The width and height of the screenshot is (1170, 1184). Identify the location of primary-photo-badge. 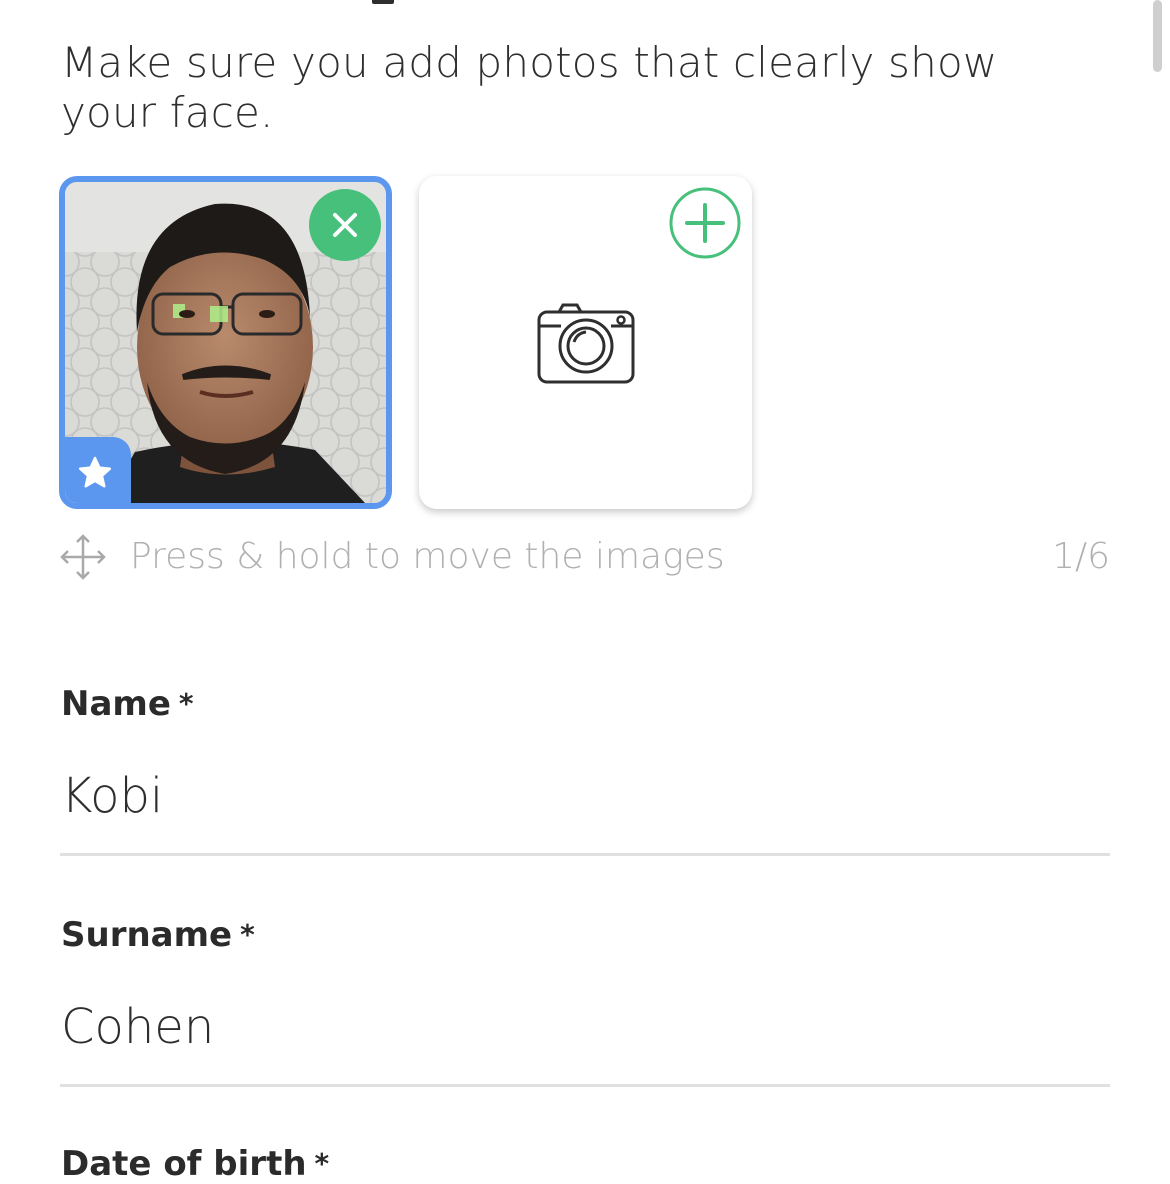
(98, 470).